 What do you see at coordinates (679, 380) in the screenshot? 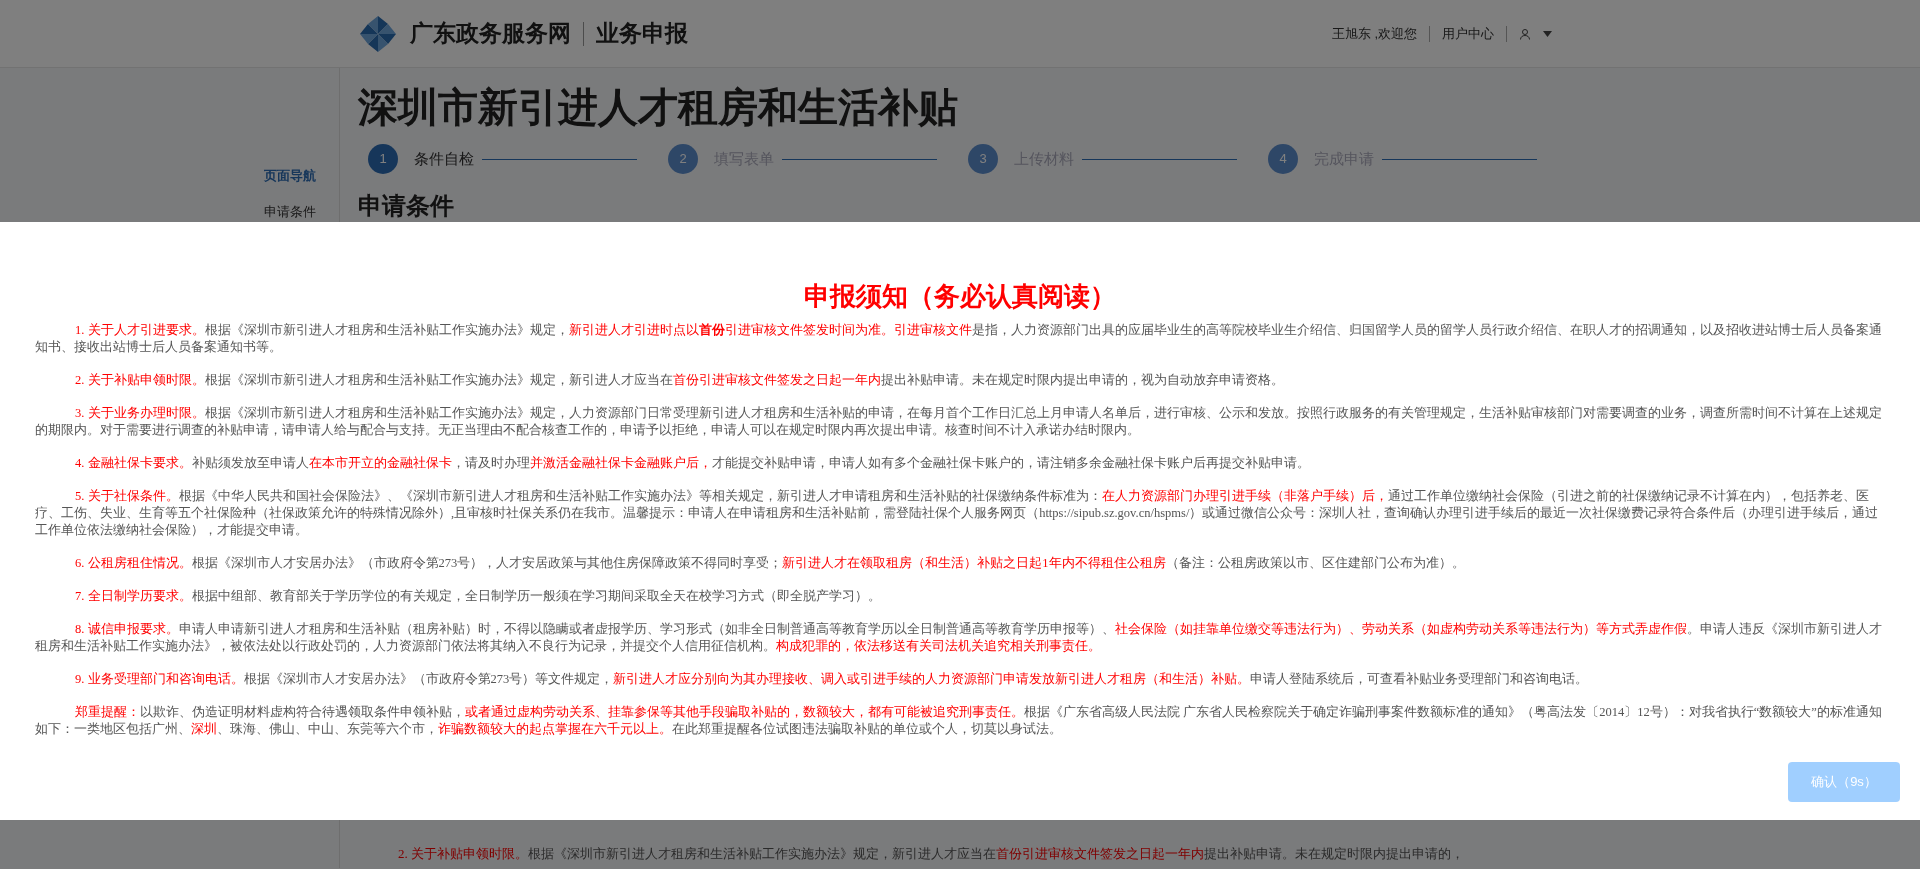
I see `notice-paragraph: 2. 关于补贴申领时限。根据《深圳市新引进人才租房和生活补贴工作实施办法》规定，新引进人才应当在首份引进审核文件签发之日起一年内提出补贴申请。未在规定时限内提出申请的，视为自动放弃申请资格。` at bounding box center [679, 380].